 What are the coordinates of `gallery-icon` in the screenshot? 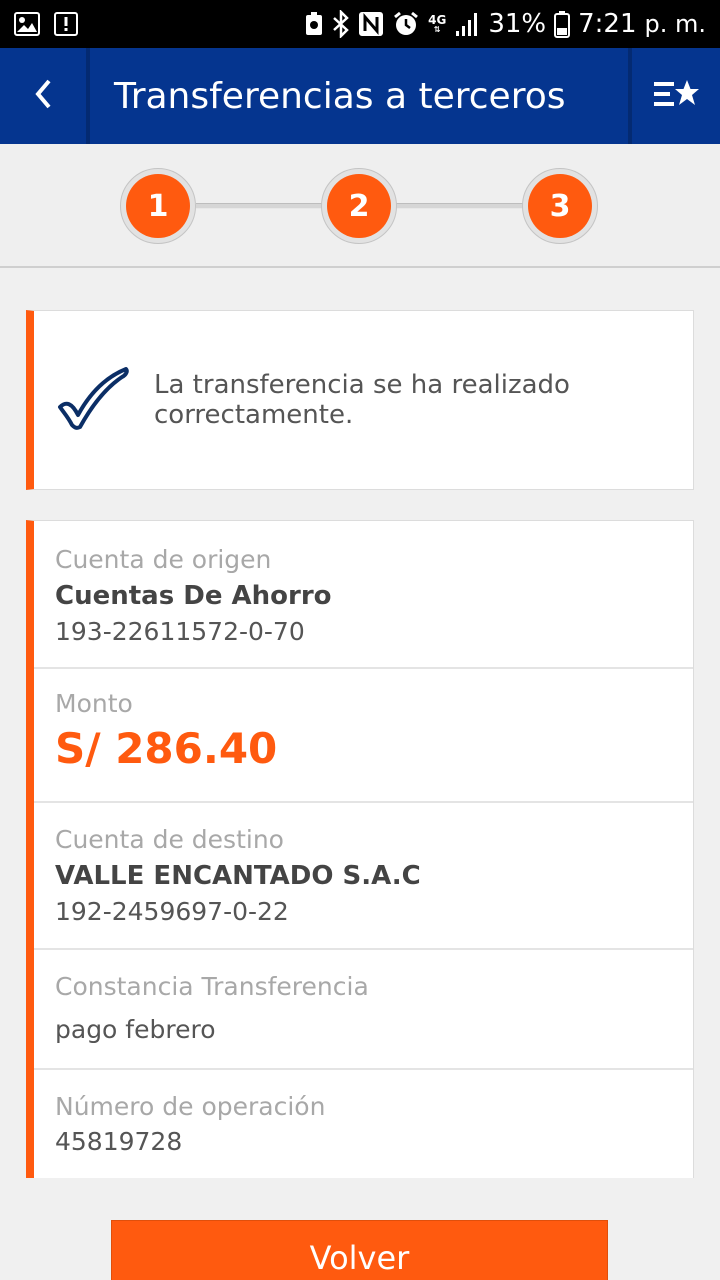 It's located at (27, 24).